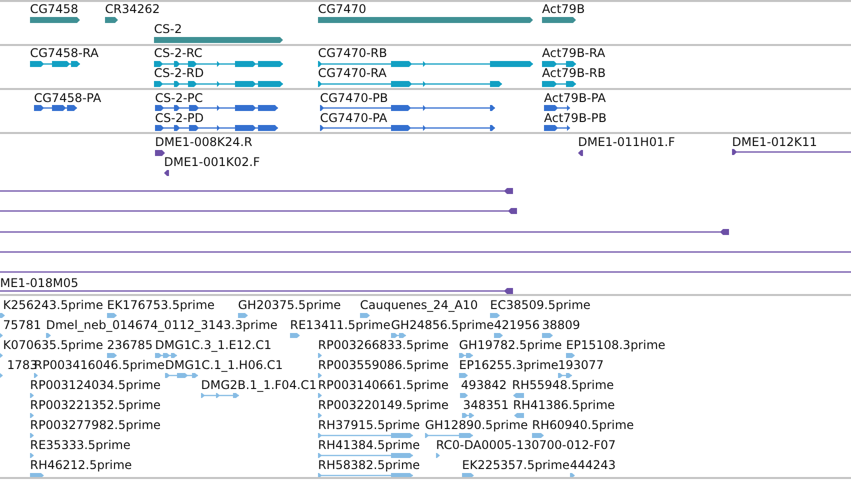 Image resolution: width=851 pixels, height=481 pixels. What do you see at coordinates (162, 325) in the screenshot?
I see `feature-label: Dmel_neb_014674_0112_3143.3prime` at bounding box center [162, 325].